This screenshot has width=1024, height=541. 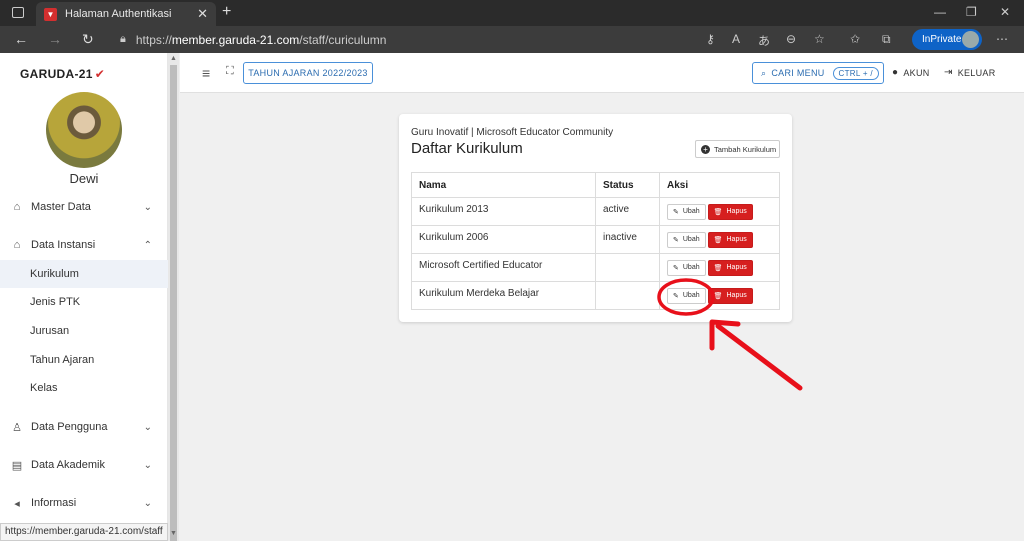 I want to click on collections-icon: ⧉, so click(x=886, y=39).